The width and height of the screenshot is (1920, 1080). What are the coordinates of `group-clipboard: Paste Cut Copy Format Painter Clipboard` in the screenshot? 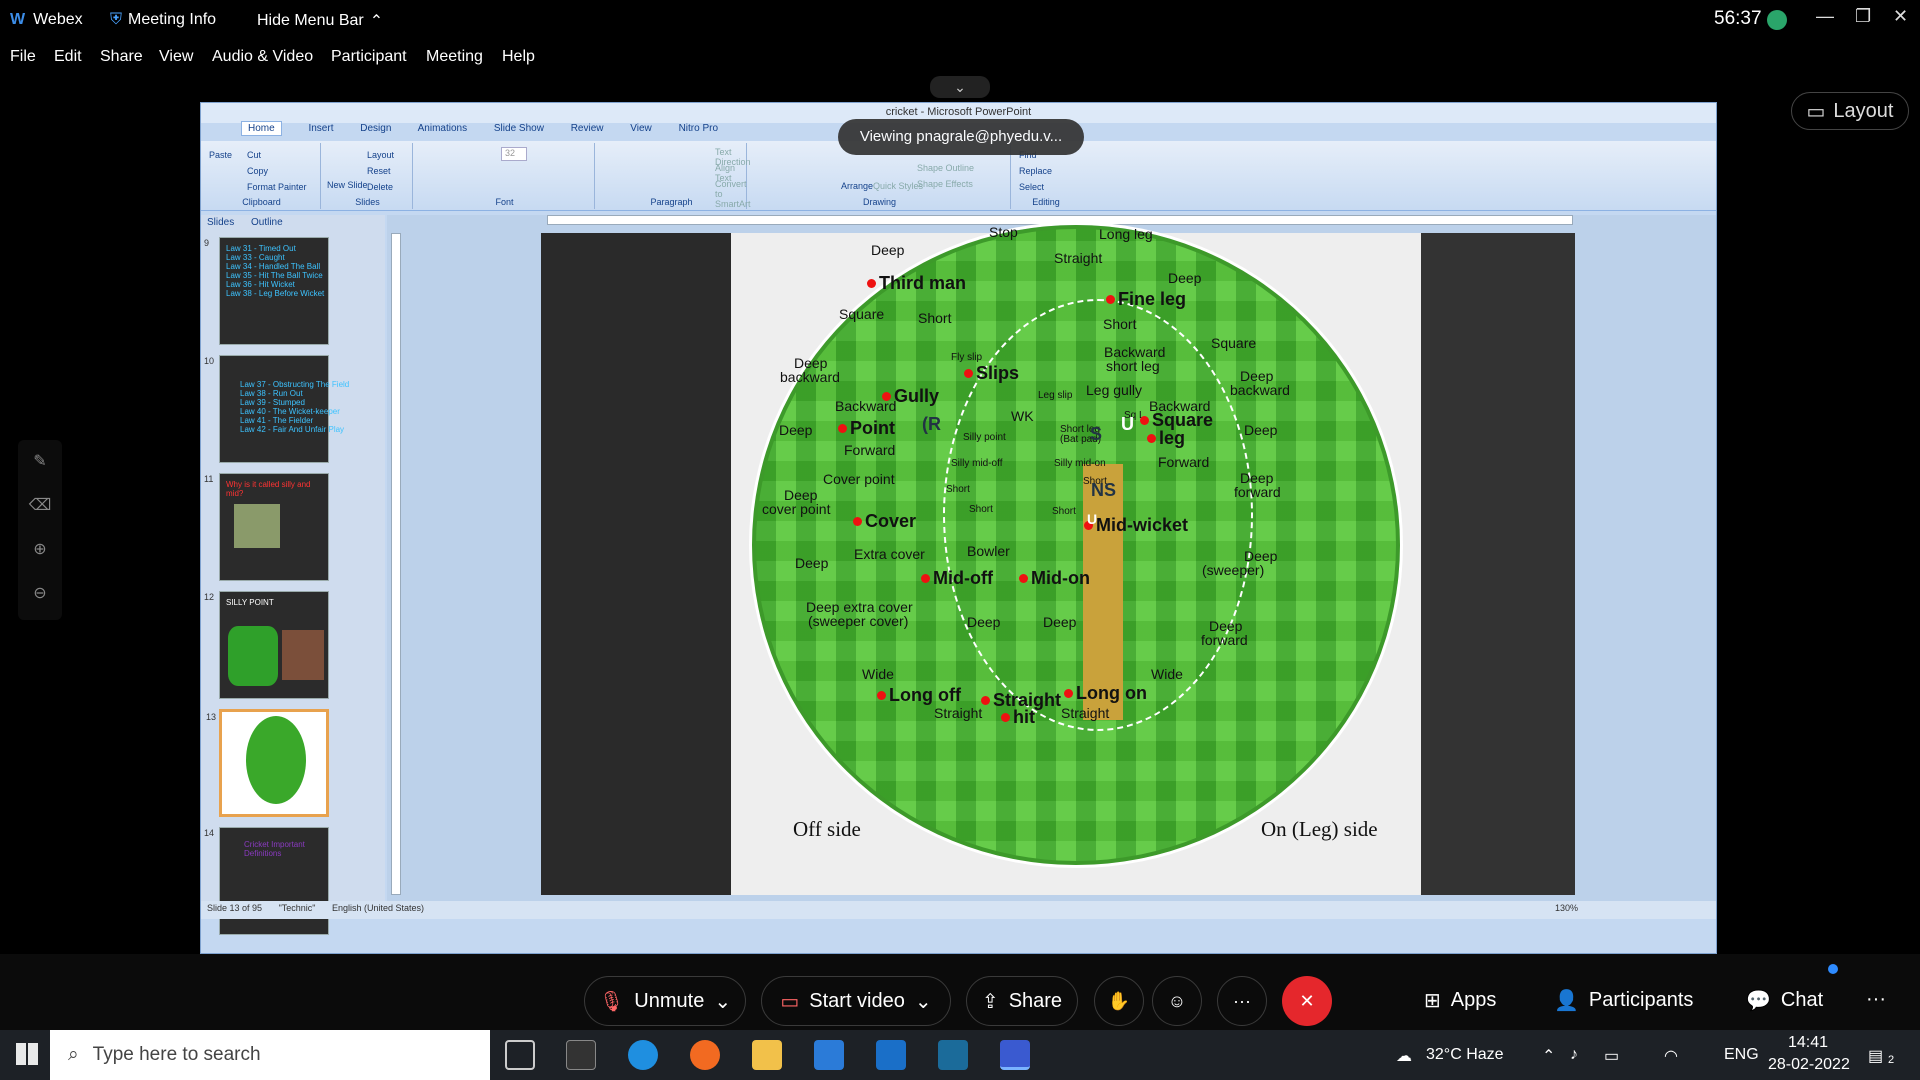 It's located at (262, 176).